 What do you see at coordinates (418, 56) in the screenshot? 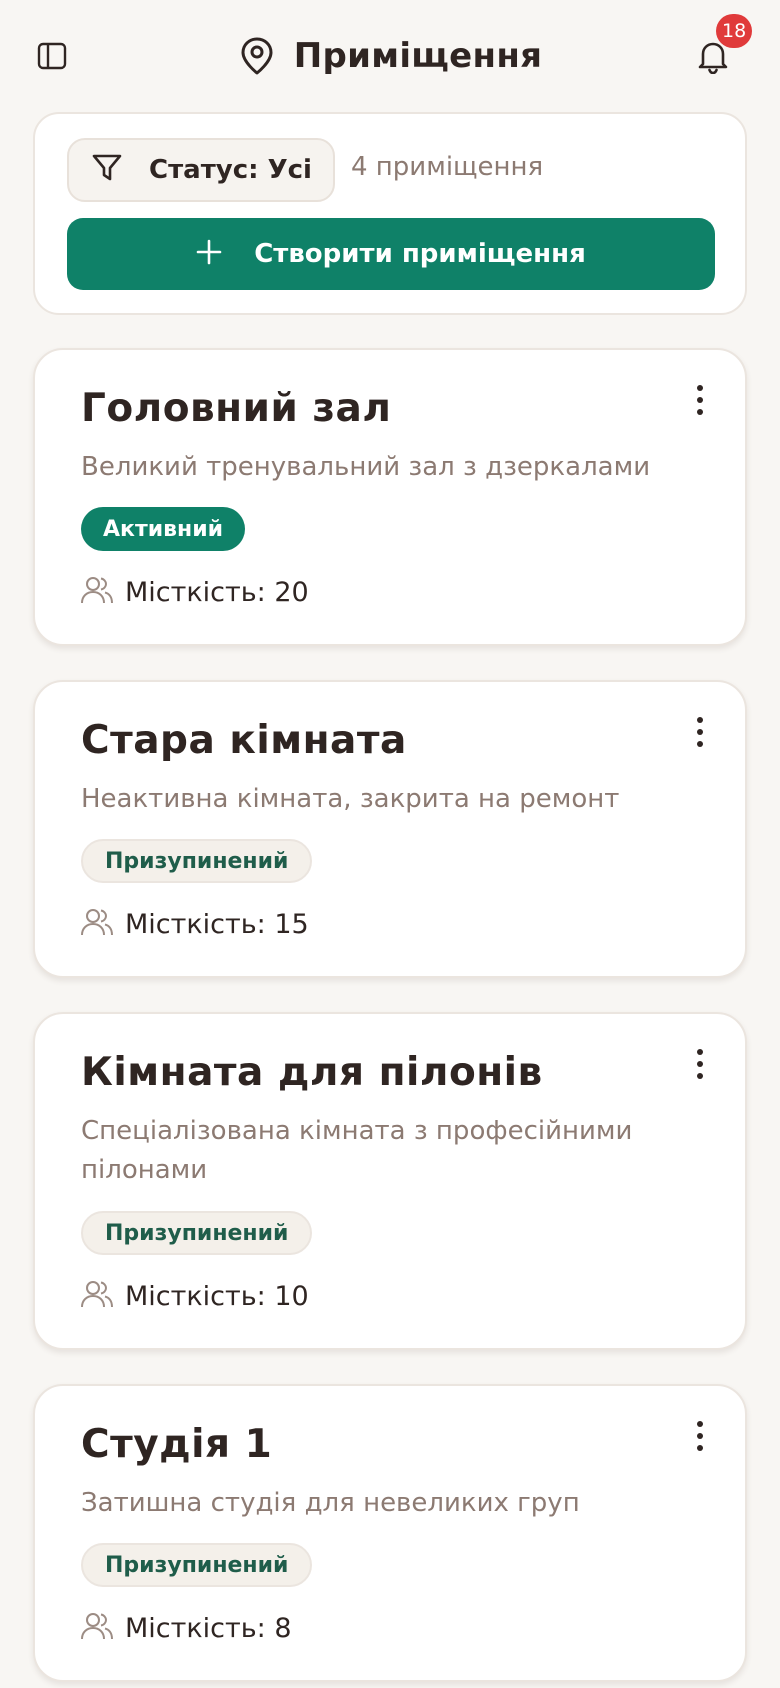
I see `page-title: Приміщення` at bounding box center [418, 56].